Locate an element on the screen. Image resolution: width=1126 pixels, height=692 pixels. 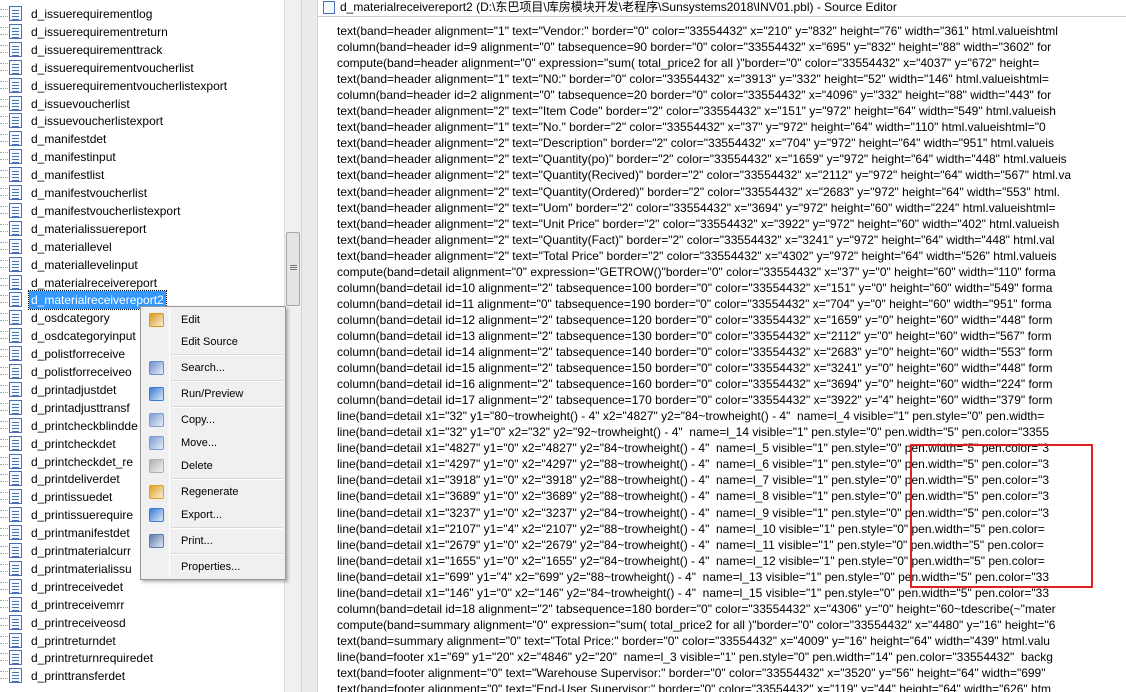
tree-item-label: d_printissuedet is located at coordinates (72, 497).